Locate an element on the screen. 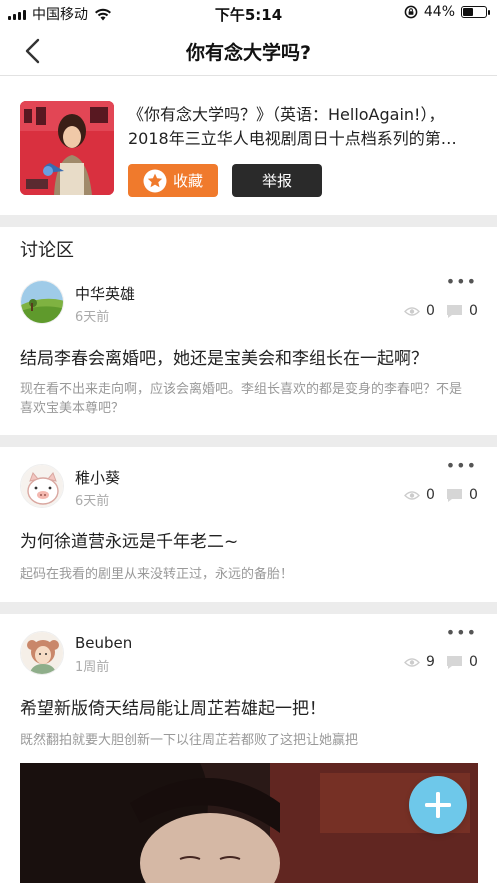  report-label: 举报 is located at coordinates (276, 181).